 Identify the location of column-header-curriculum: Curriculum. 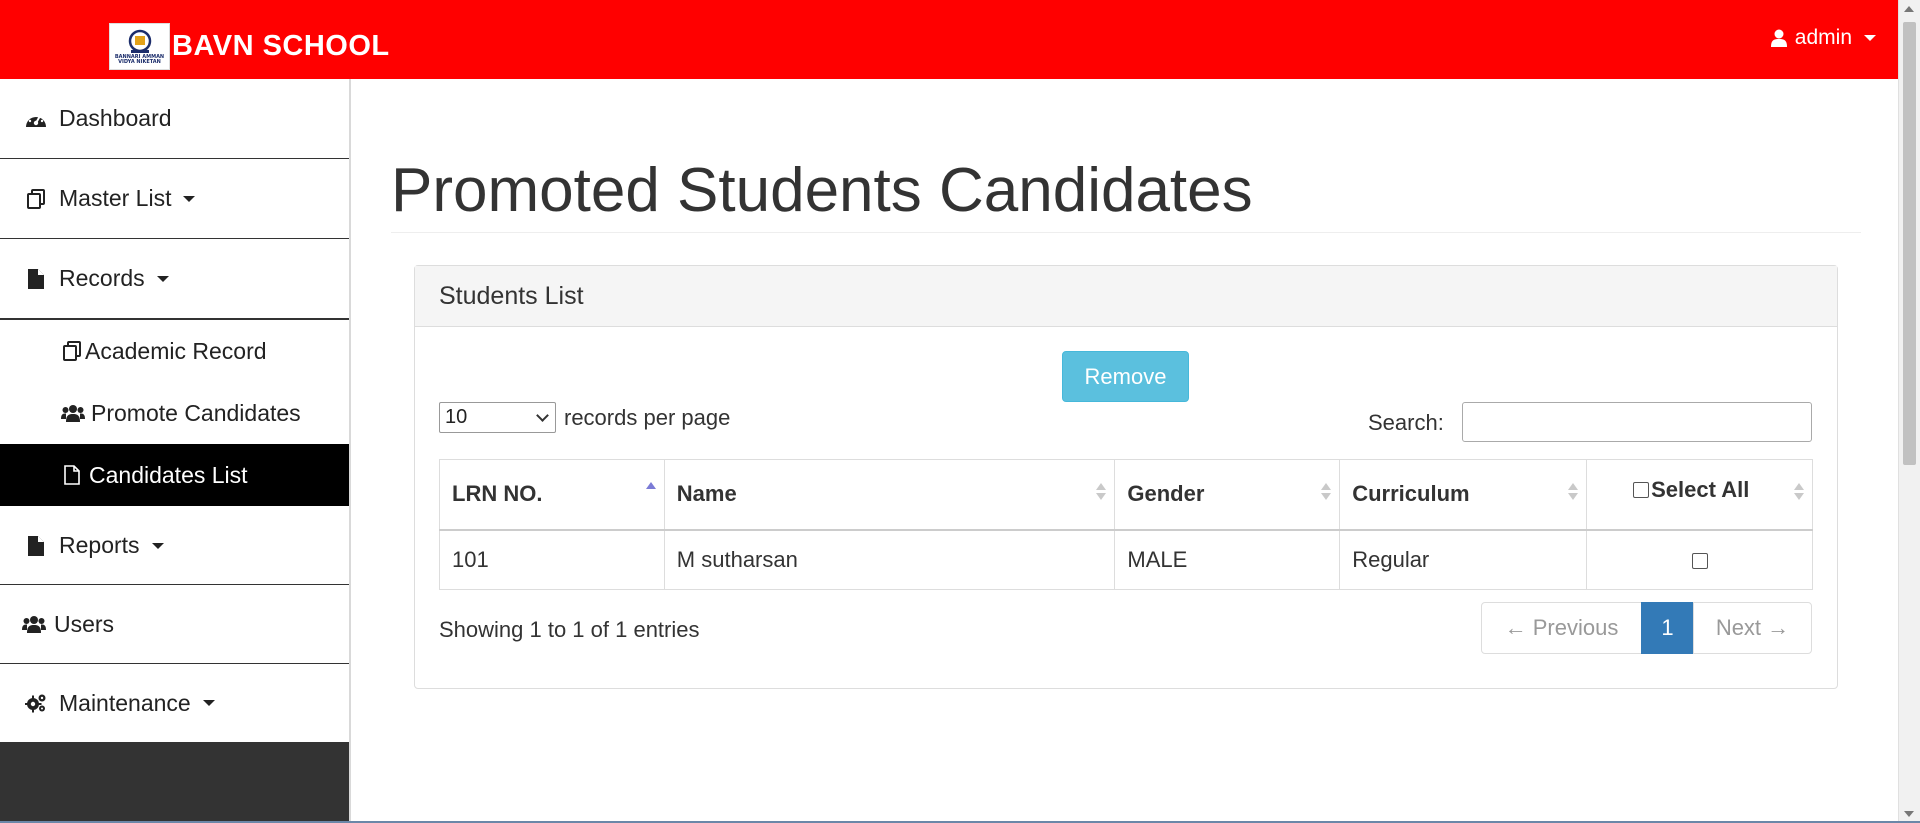
(1463, 495).